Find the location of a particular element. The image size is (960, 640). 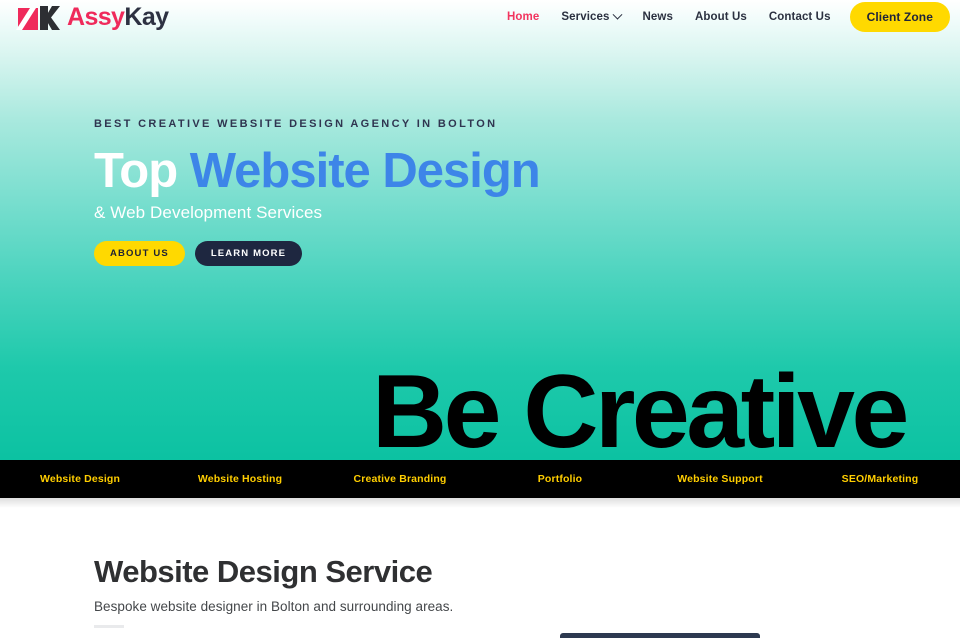

nav-item-contact-us-label: Contact Us is located at coordinates (799, 17).